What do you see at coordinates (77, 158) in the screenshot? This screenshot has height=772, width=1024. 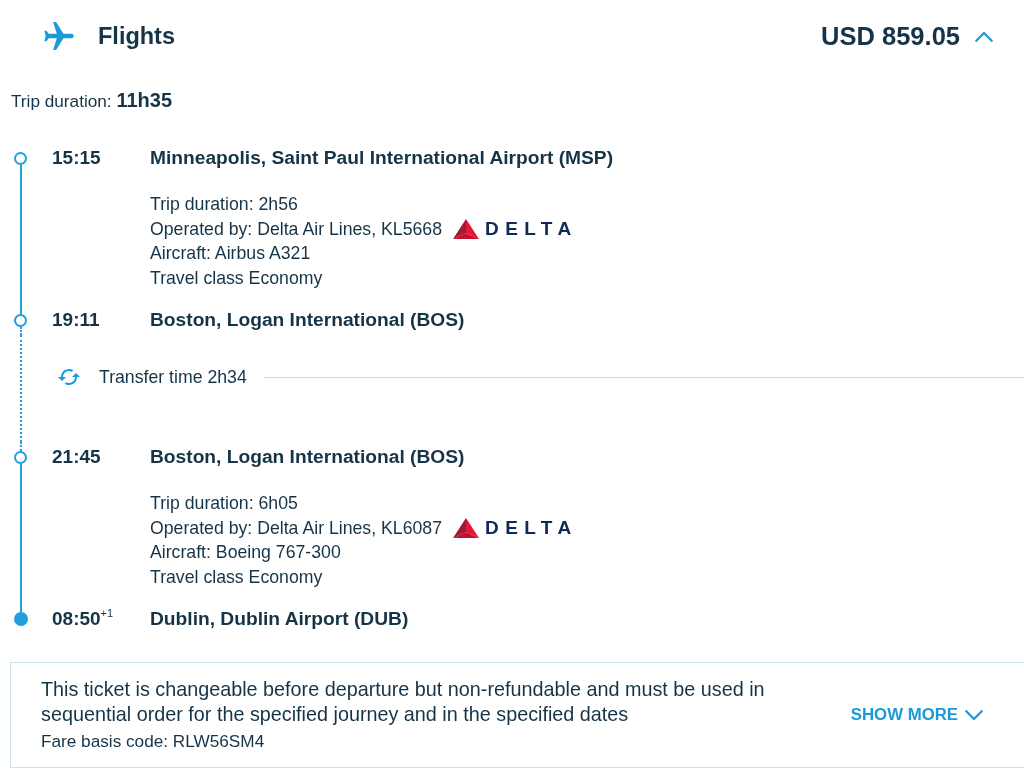 I see `stop-time: 15:15` at bounding box center [77, 158].